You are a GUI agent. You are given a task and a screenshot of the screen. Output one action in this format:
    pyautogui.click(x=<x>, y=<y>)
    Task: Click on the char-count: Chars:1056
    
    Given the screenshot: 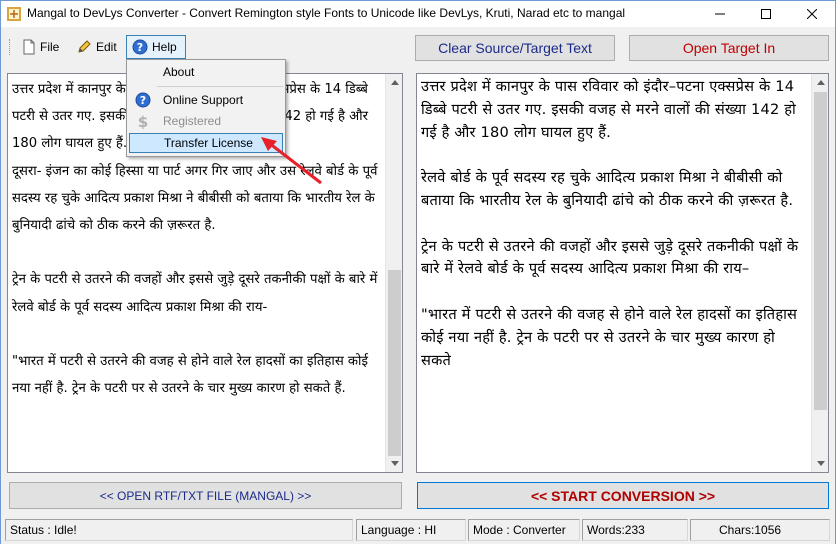 What is the action you would take?
    pyautogui.click(x=760, y=530)
    